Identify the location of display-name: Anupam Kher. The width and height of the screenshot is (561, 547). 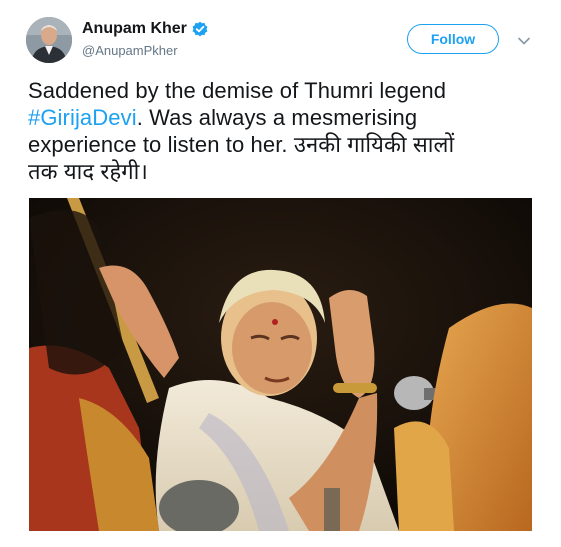
(134, 29).